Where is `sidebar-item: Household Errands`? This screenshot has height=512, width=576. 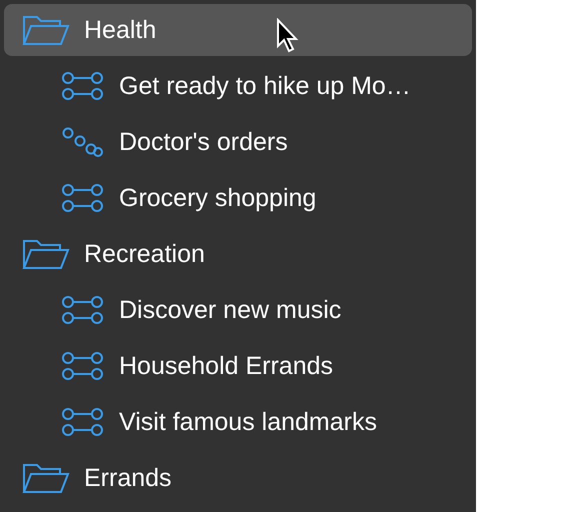 sidebar-item: Household Errands is located at coordinates (238, 366).